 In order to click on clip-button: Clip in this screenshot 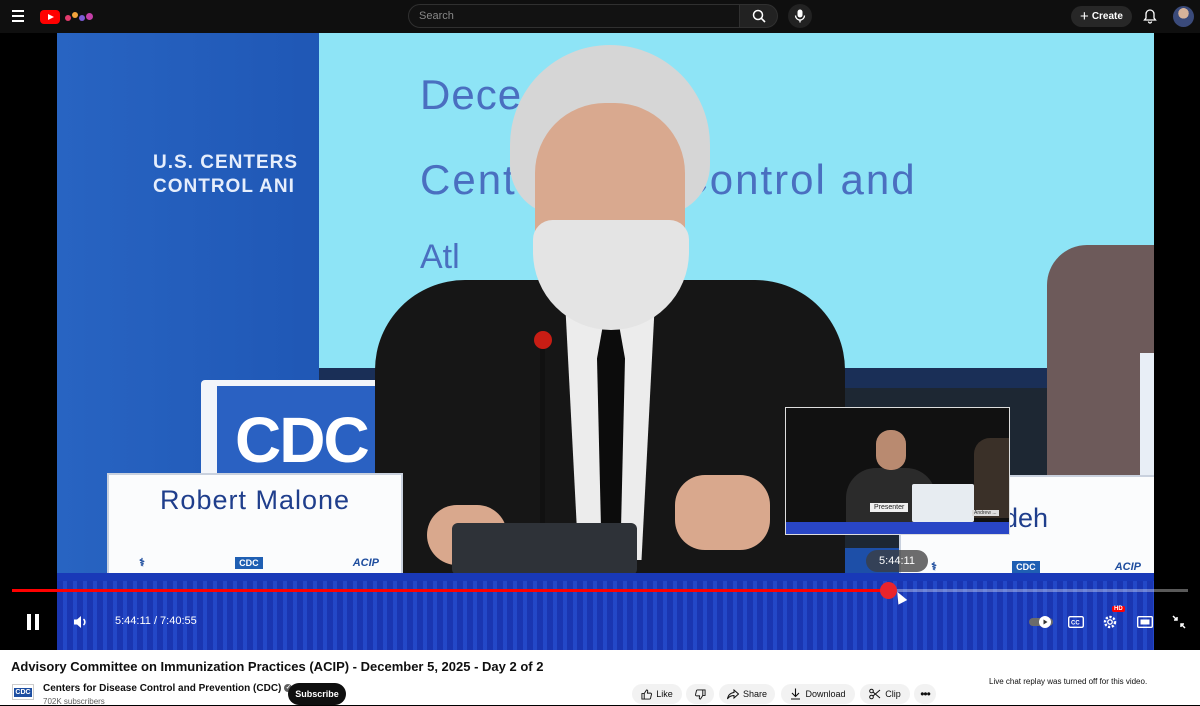, I will do `click(885, 694)`.